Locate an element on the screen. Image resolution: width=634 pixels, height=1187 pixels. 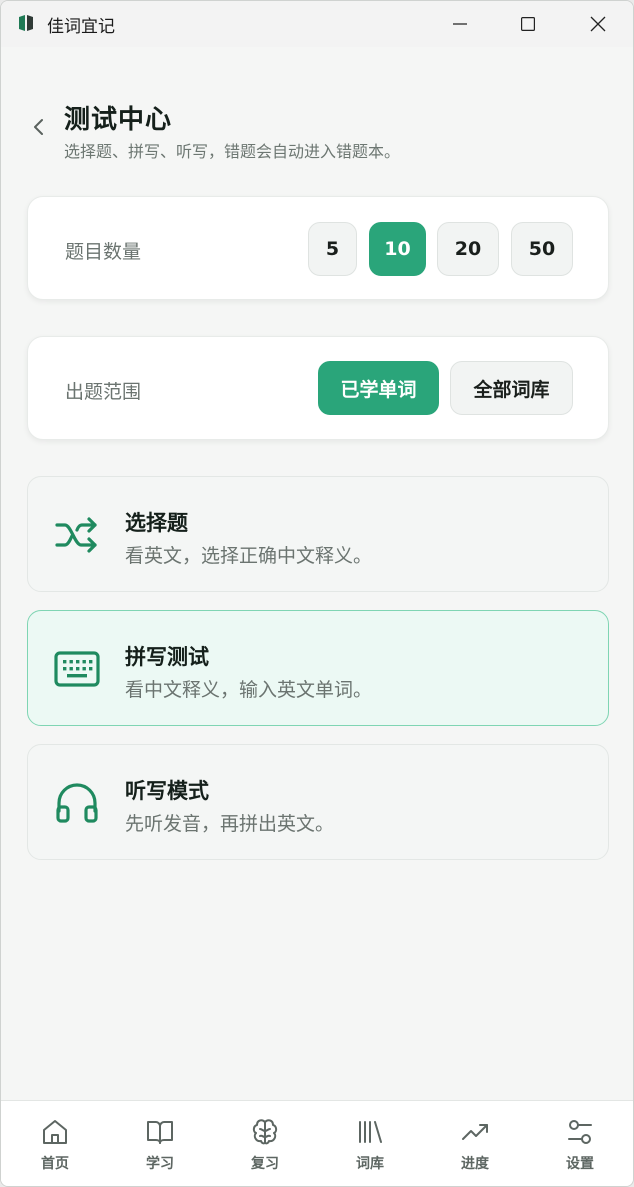
app-title: 佳词宜记 is located at coordinates (81, 27).